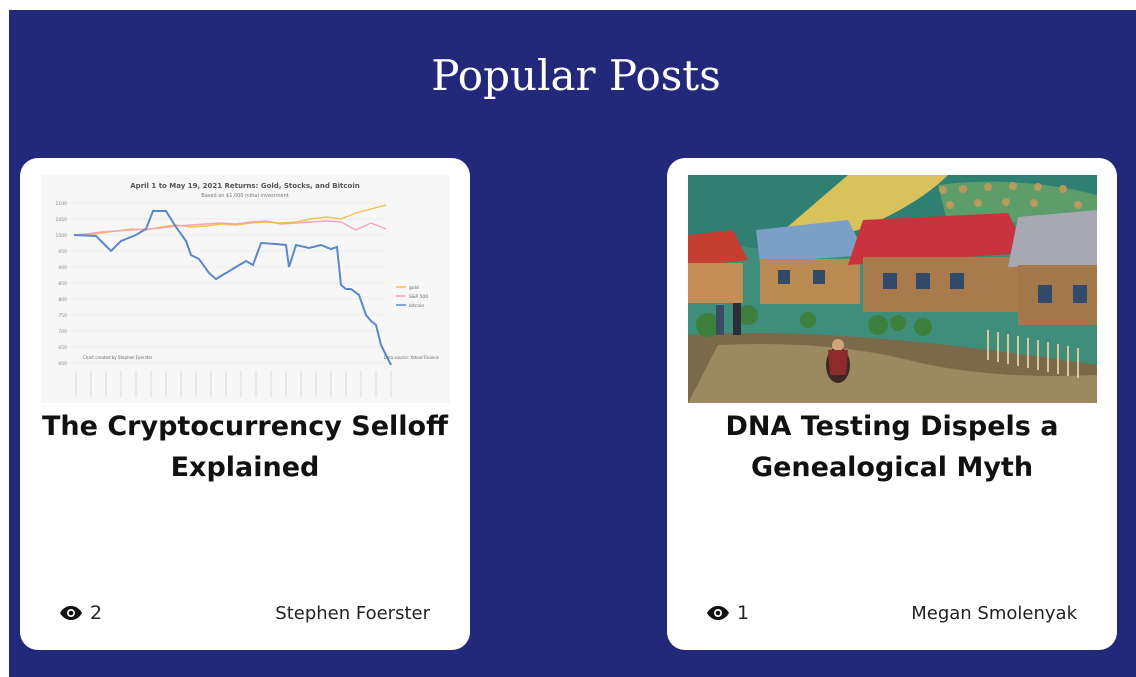 The width and height of the screenshot is (1136, 677). I want to click on y-tick: 800, so click(62, 300).